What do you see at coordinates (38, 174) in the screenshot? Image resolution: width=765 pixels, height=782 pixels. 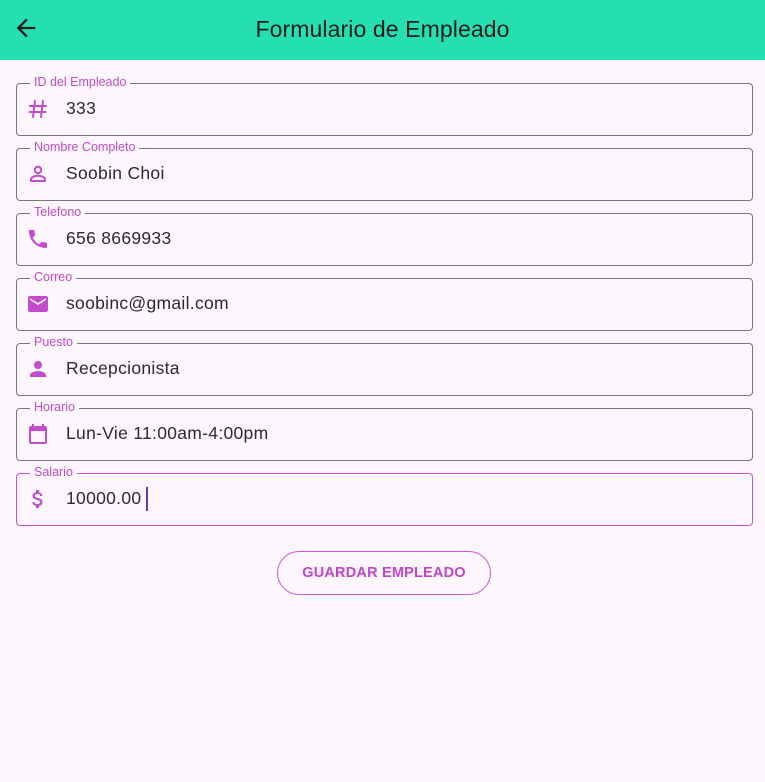 I see `person-outline-icon` at bounding box center [38, 174].